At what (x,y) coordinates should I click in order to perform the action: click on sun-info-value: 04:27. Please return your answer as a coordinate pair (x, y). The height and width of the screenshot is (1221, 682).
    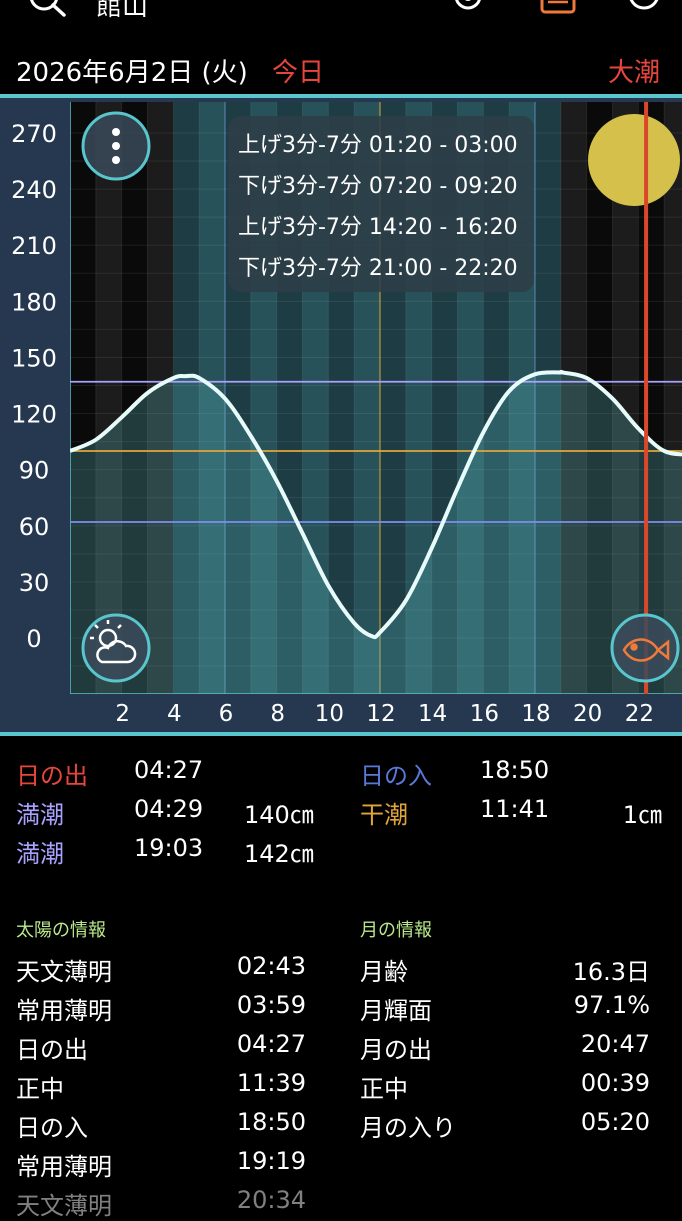
    Looking at the image, I should click on (271, 1044).